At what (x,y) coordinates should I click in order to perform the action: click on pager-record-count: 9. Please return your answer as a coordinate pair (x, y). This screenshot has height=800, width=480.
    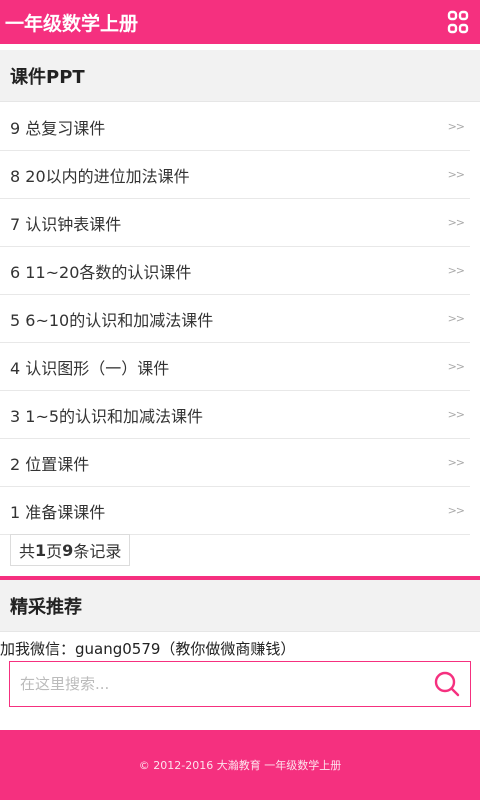
    Looking at the image, I should click on (68, 550).